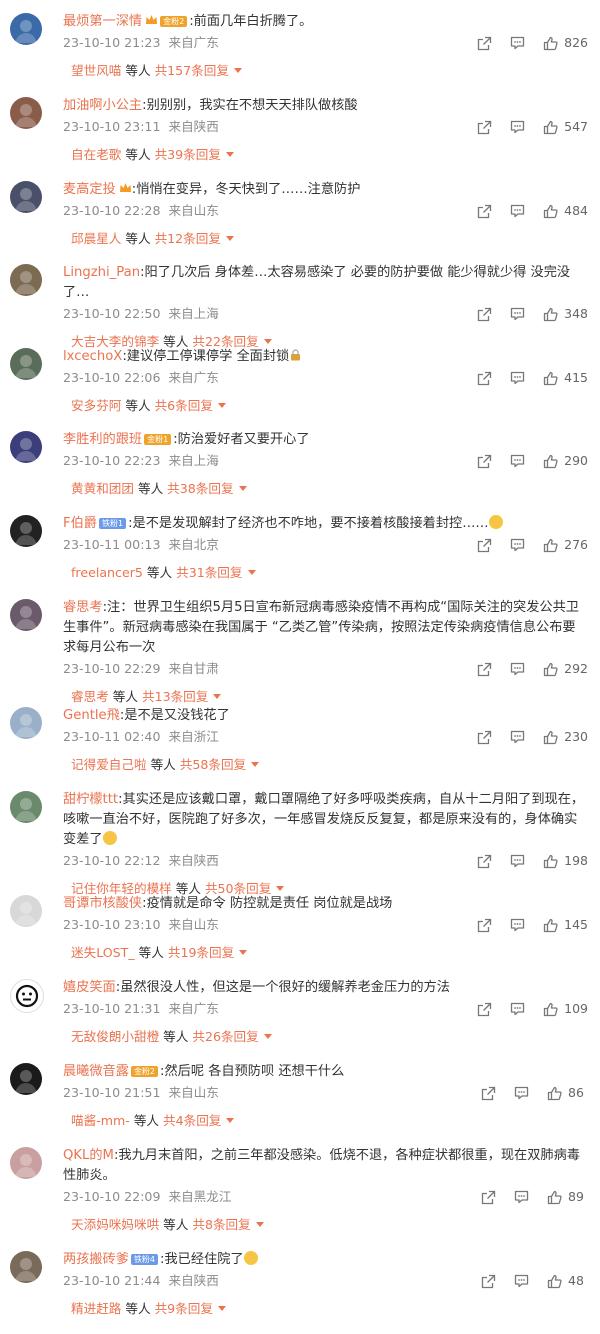  Describe the element at coordinates (325, 71) in the screenshot. I see `replies-link: 望世风喵 等人 共157条回复` at that location.